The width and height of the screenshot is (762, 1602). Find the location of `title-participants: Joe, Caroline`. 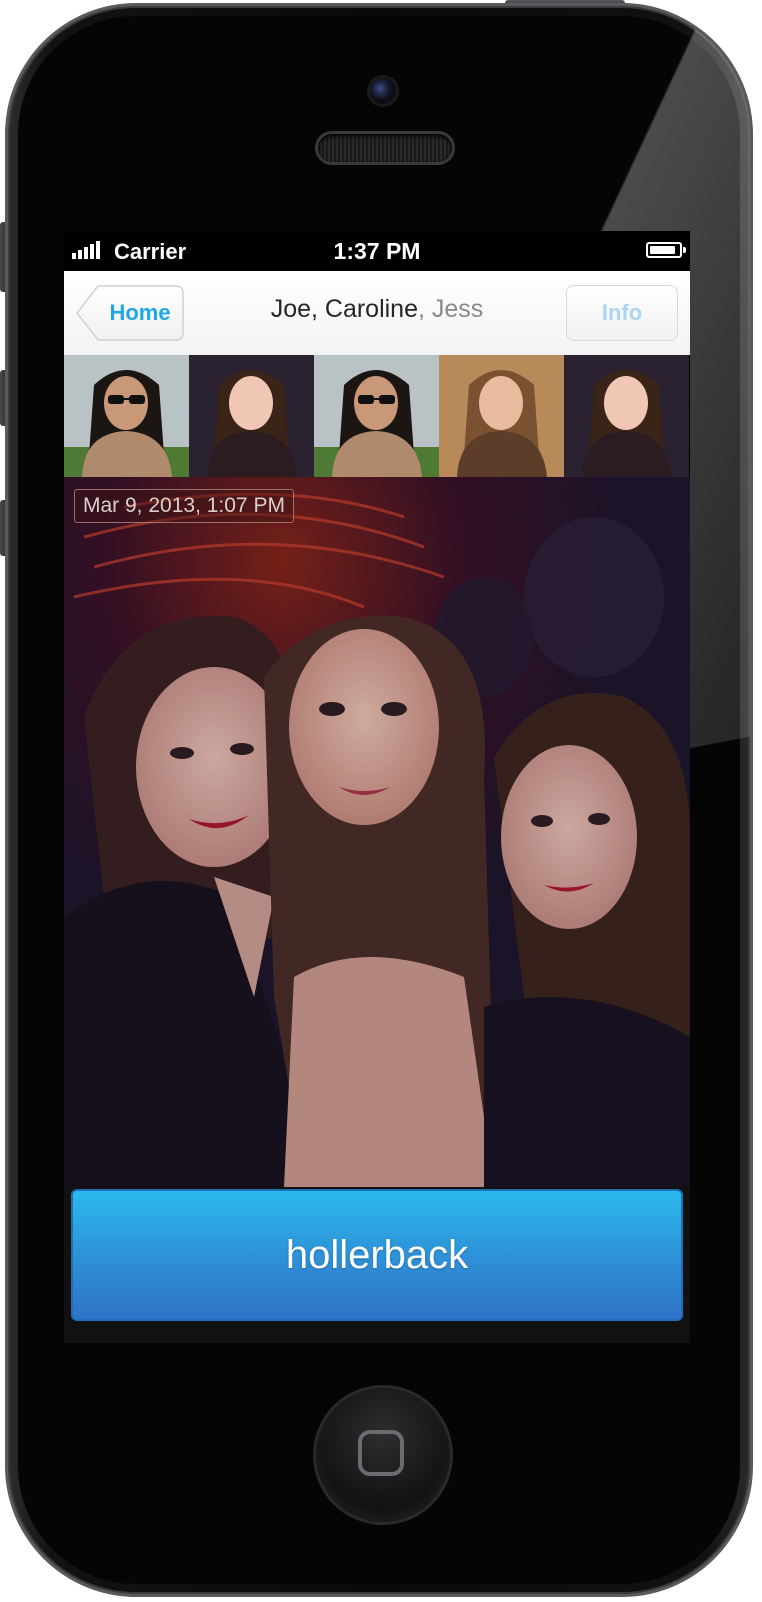

title-participants: Joe, Caroline is located at coordinates (344, 309).